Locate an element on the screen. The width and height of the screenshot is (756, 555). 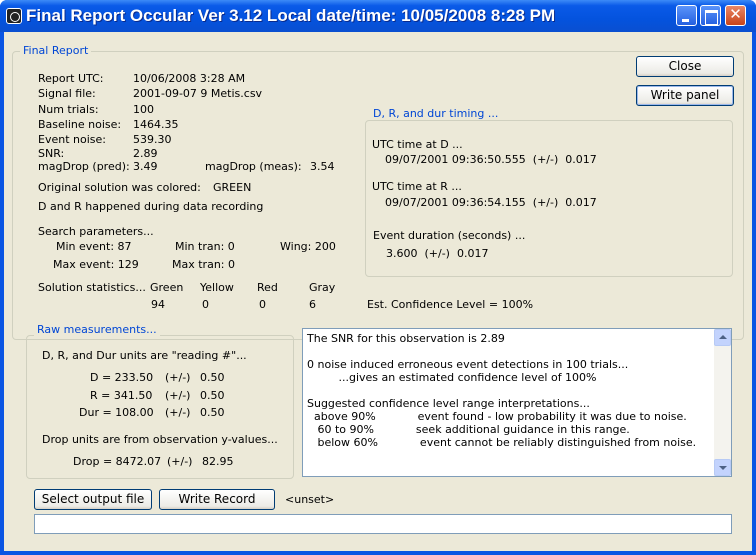
memo-scrollbar is located at coordinates (722, 402).